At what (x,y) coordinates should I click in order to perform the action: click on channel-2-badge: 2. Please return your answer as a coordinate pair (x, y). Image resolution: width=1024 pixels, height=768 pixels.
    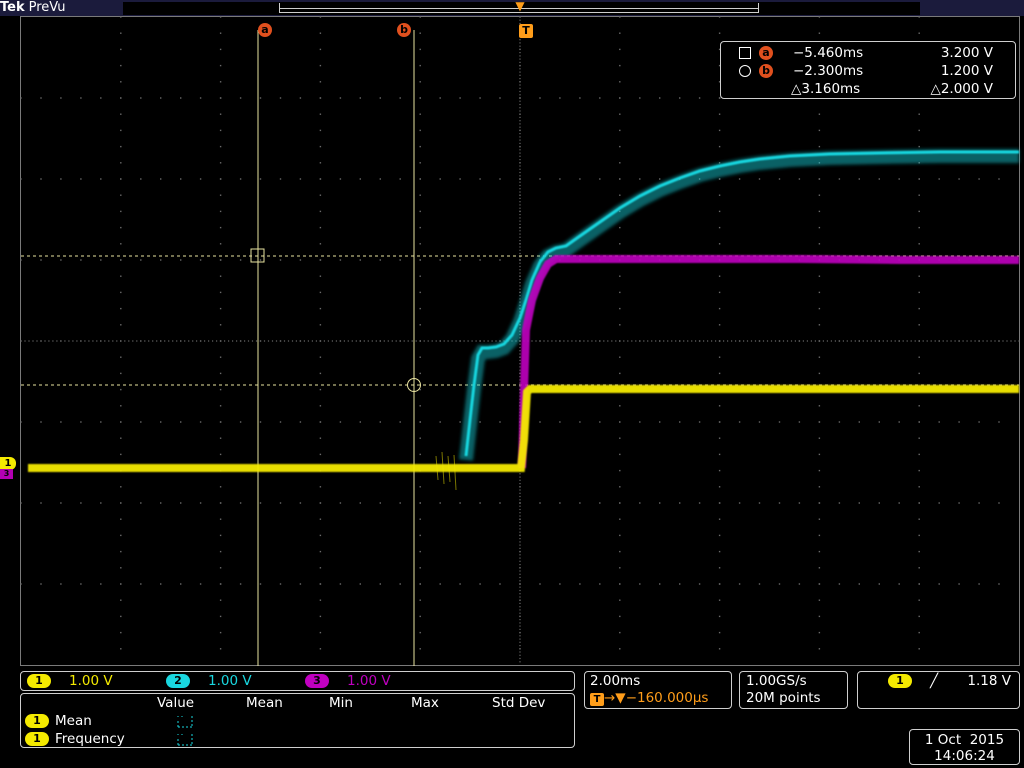
    Looking at the image, I should click on (178, 681).